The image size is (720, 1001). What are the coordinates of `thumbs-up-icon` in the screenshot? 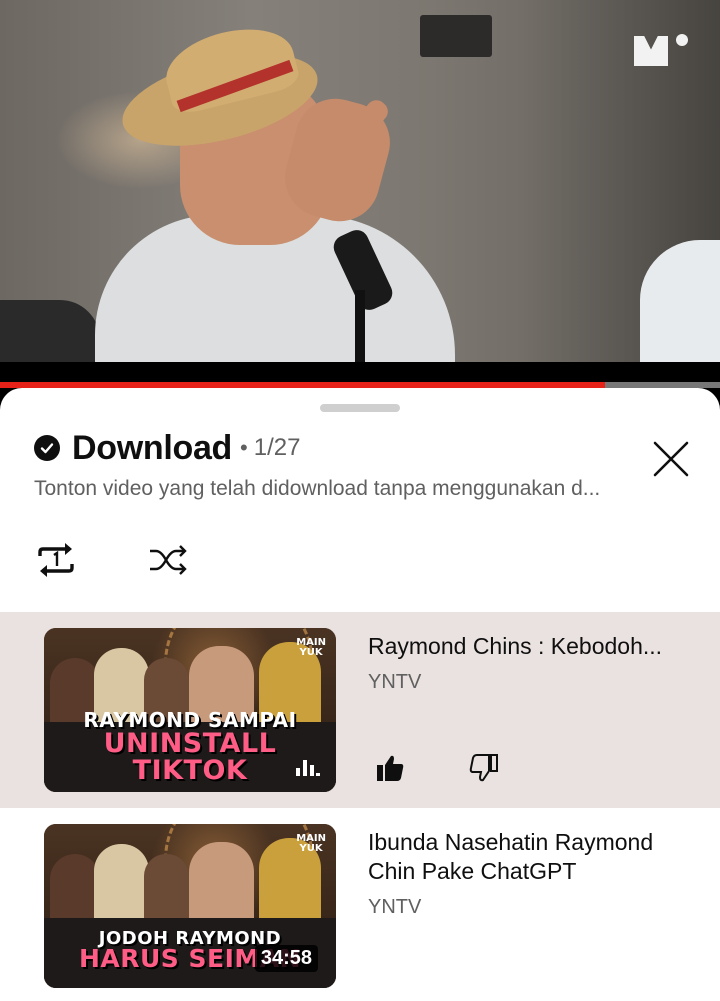 It's located at (390, 768).